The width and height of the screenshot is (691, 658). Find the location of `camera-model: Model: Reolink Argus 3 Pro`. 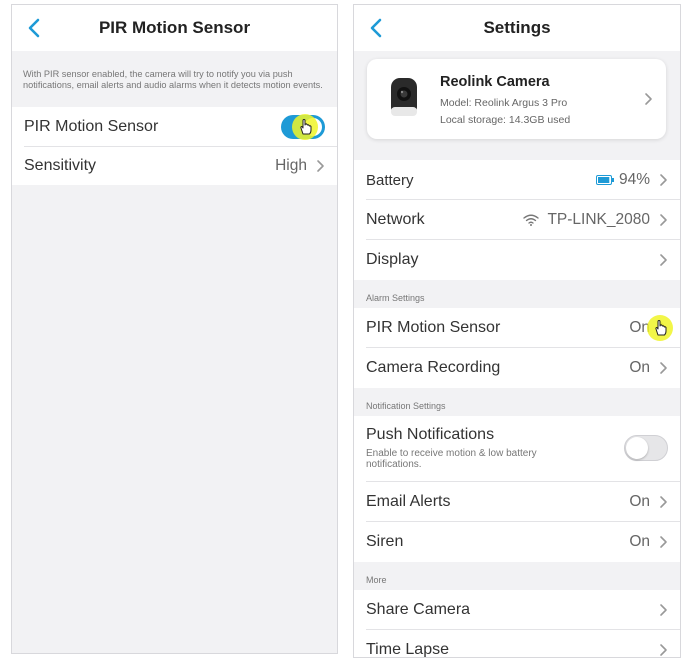

camera-model: Model: Reolink Argus 3 Pro is located at coordinates (504, 103).